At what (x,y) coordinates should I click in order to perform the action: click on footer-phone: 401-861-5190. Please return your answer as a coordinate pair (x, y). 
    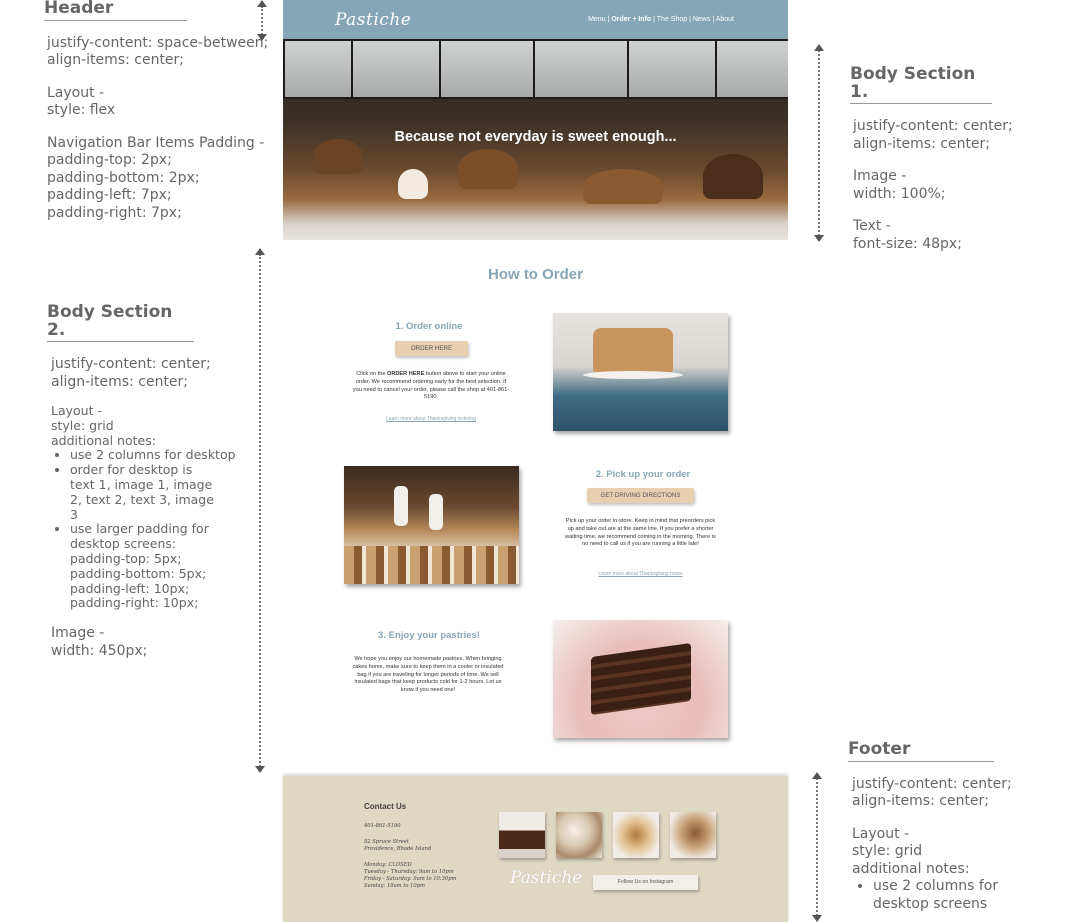
    Looking at the image, I should click on (382, 826).